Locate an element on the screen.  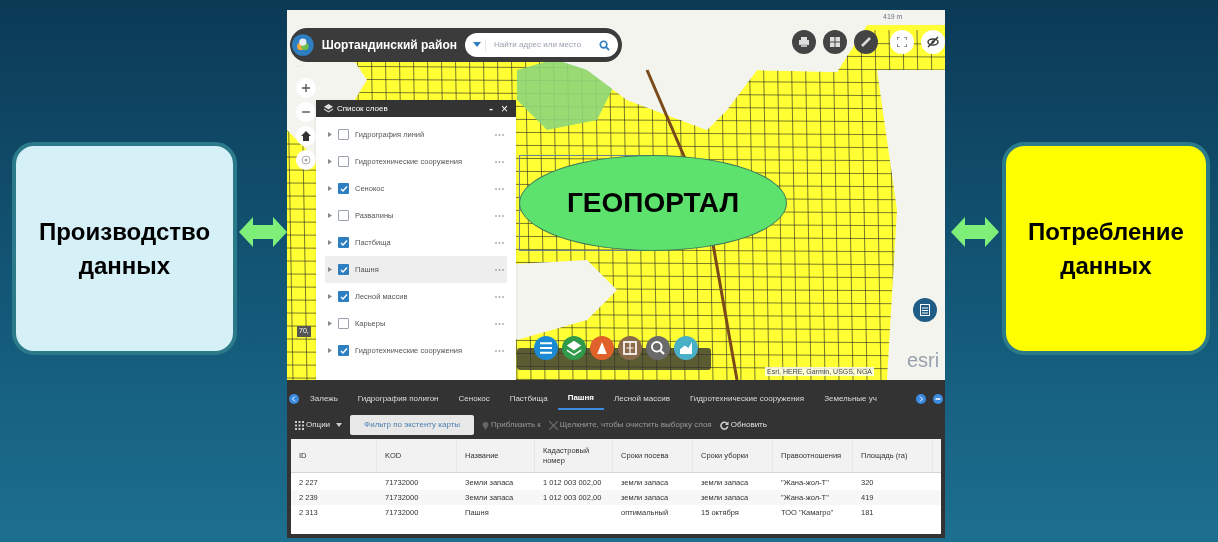
panel-title: Список слоев is located at coordinates (363, 108).